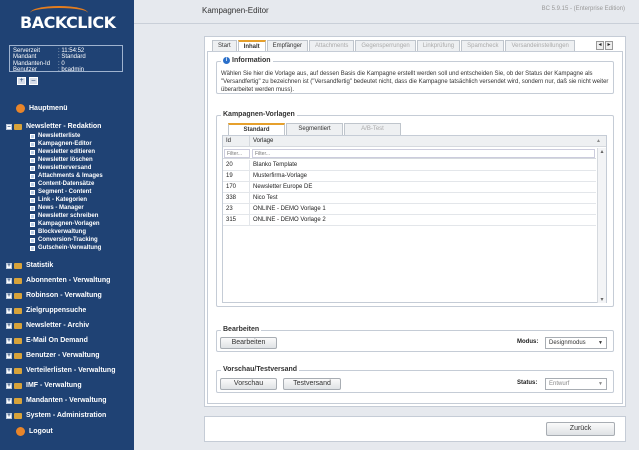  What do you see at coordinates (314, 129) in the screenshot?
I see `subtab-segmentiert: Segmentiert` at bounding box center [314, 129].